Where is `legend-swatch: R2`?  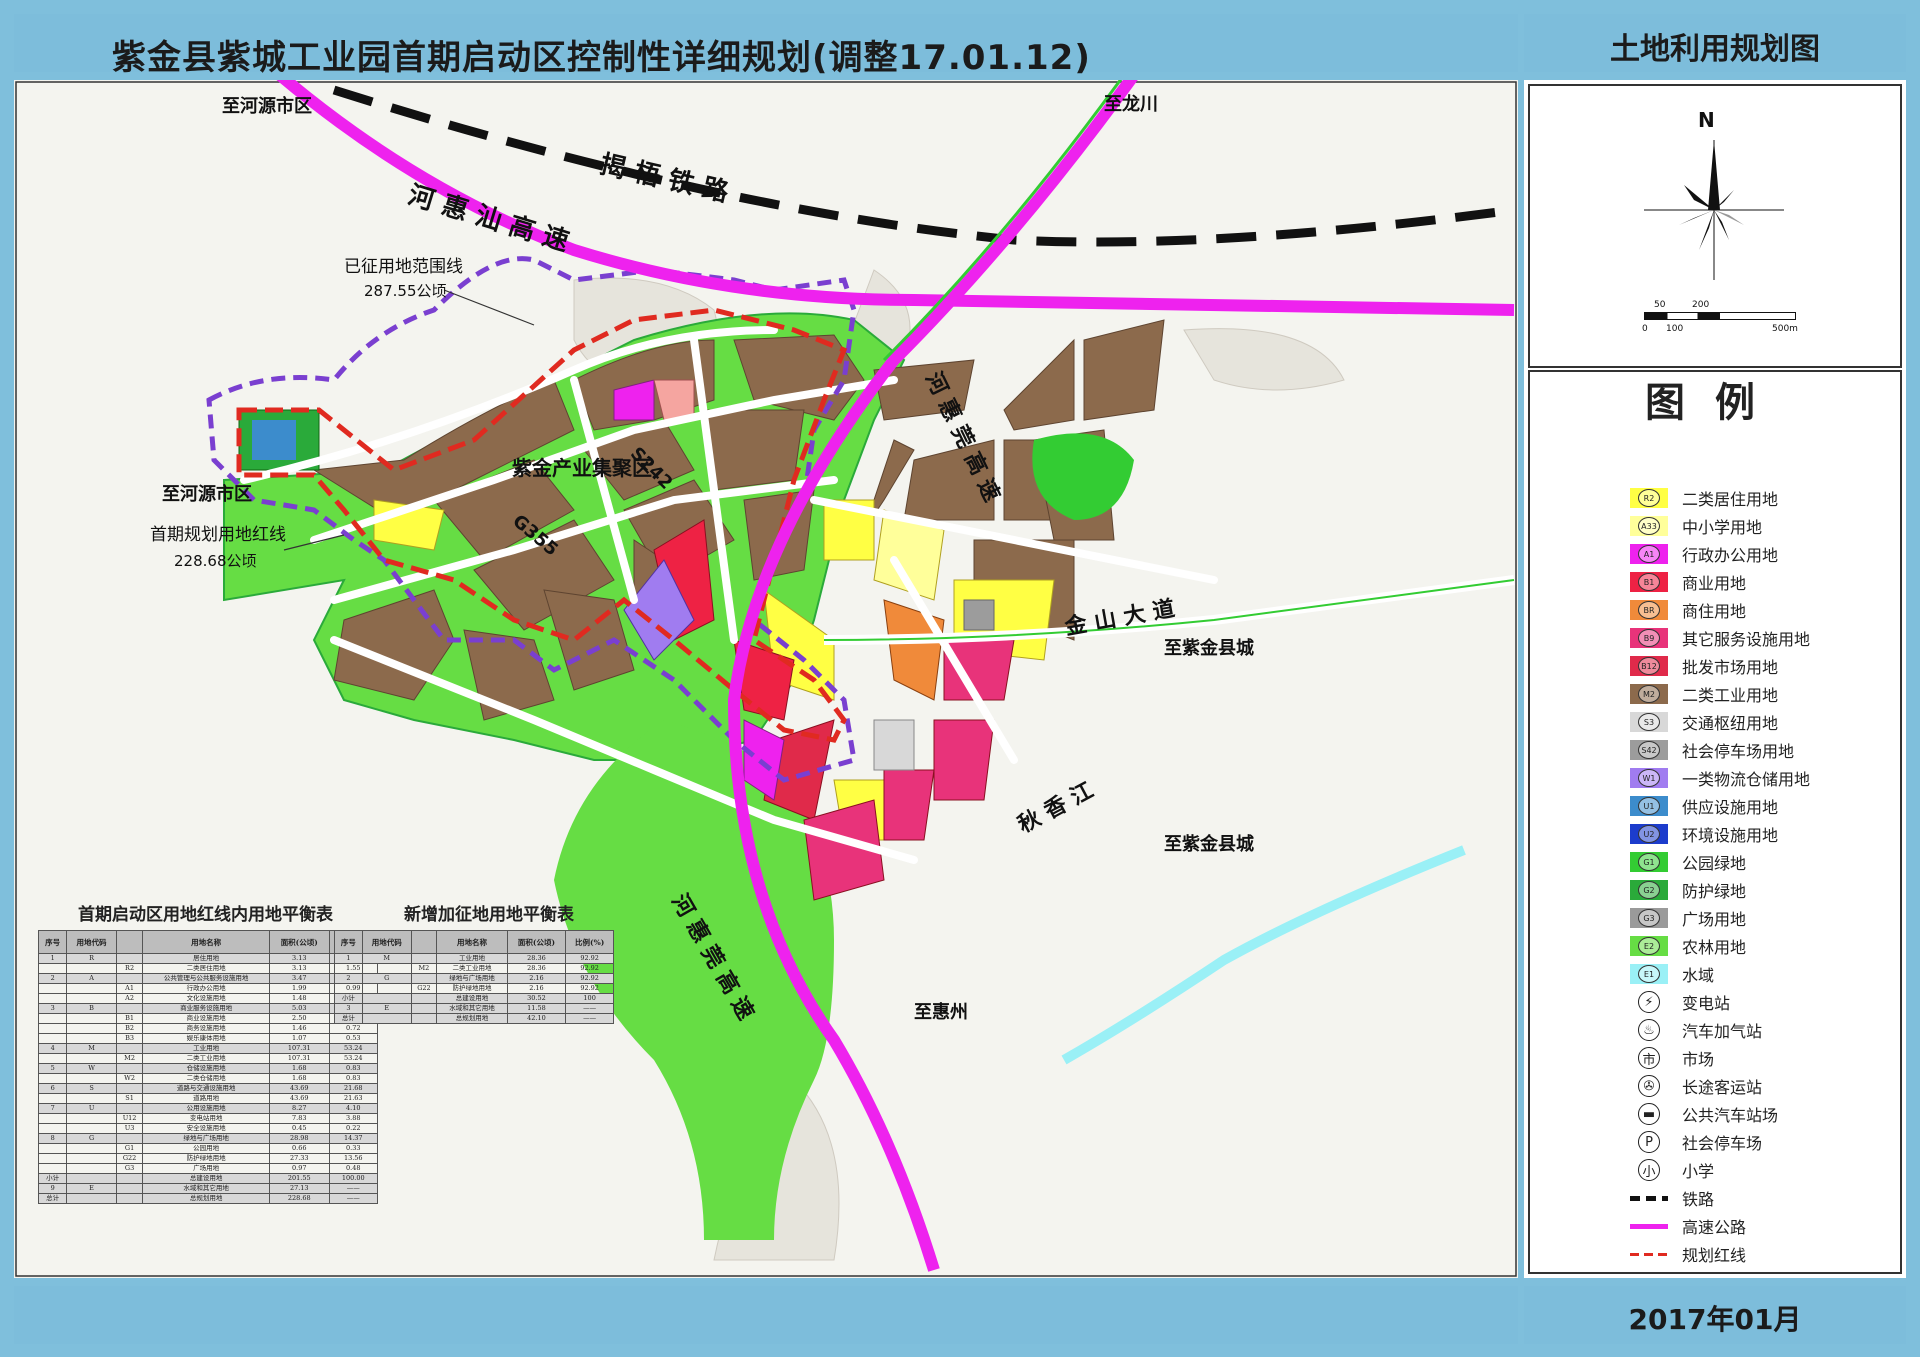 legend-swatch: R2 is located at coordinates (1649, 498).